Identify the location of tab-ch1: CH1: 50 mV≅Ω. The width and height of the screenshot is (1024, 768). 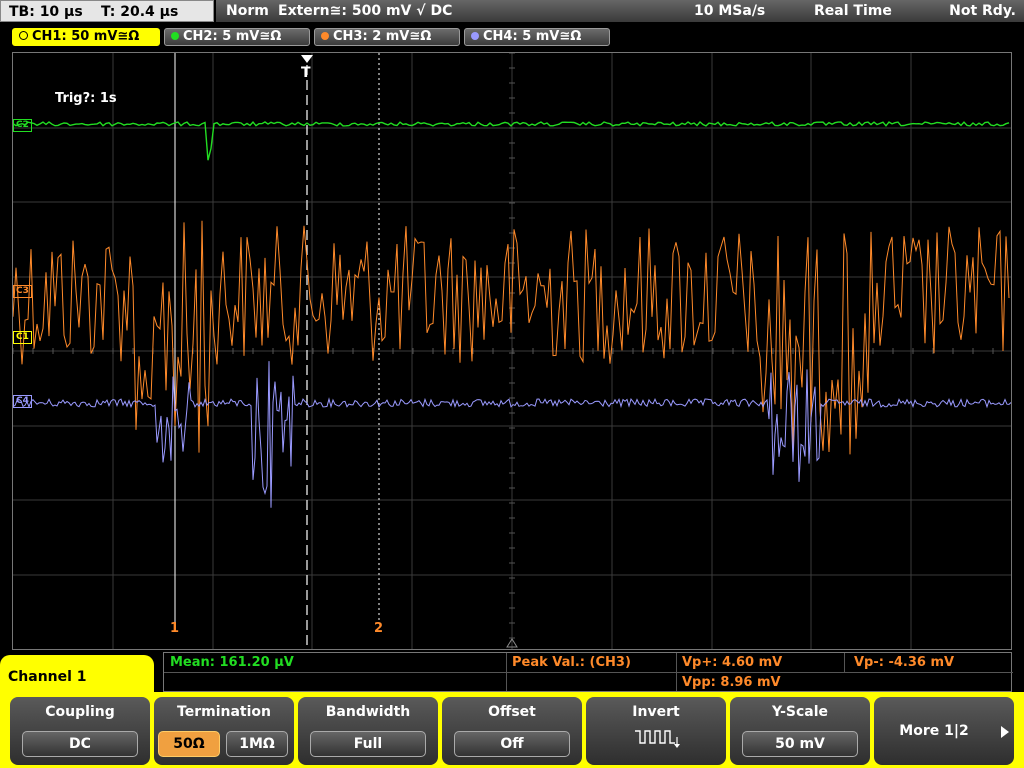
(86, 37).